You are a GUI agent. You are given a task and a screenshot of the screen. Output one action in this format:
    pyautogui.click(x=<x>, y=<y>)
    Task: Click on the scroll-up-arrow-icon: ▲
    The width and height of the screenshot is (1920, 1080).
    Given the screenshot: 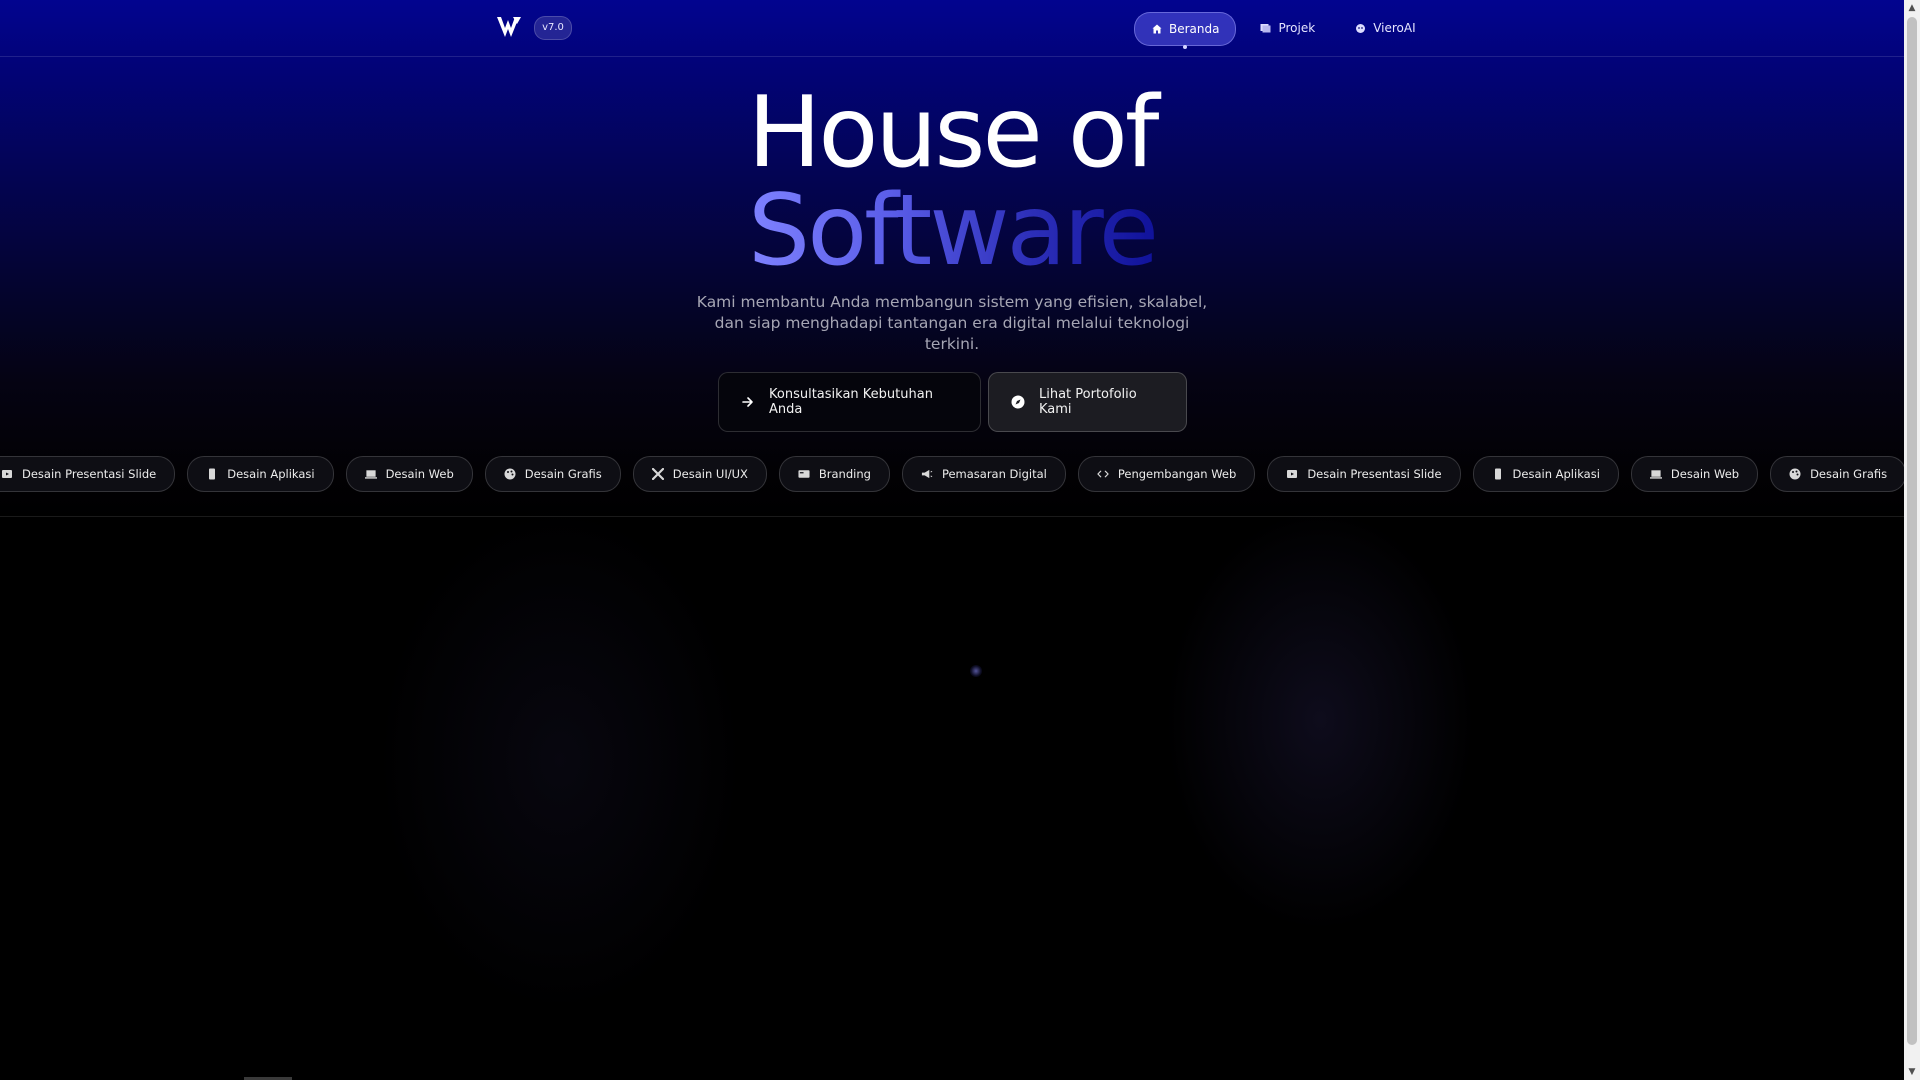 What is the action you would take?
    pyautogui.click(x=1912, y=8)
    